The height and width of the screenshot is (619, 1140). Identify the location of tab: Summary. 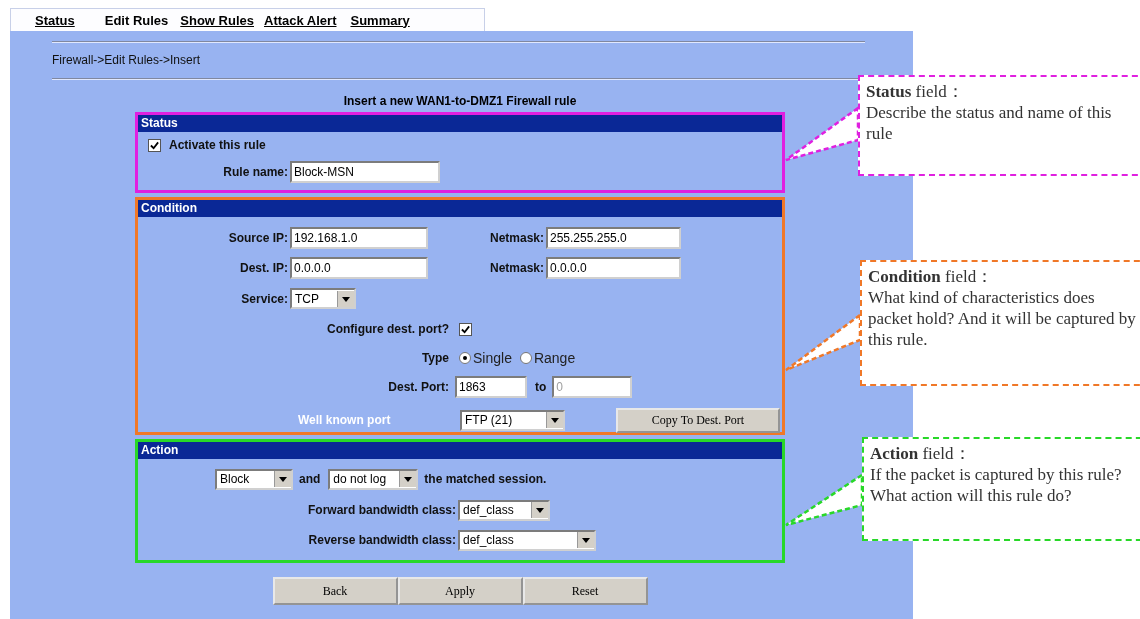
(380, 20).